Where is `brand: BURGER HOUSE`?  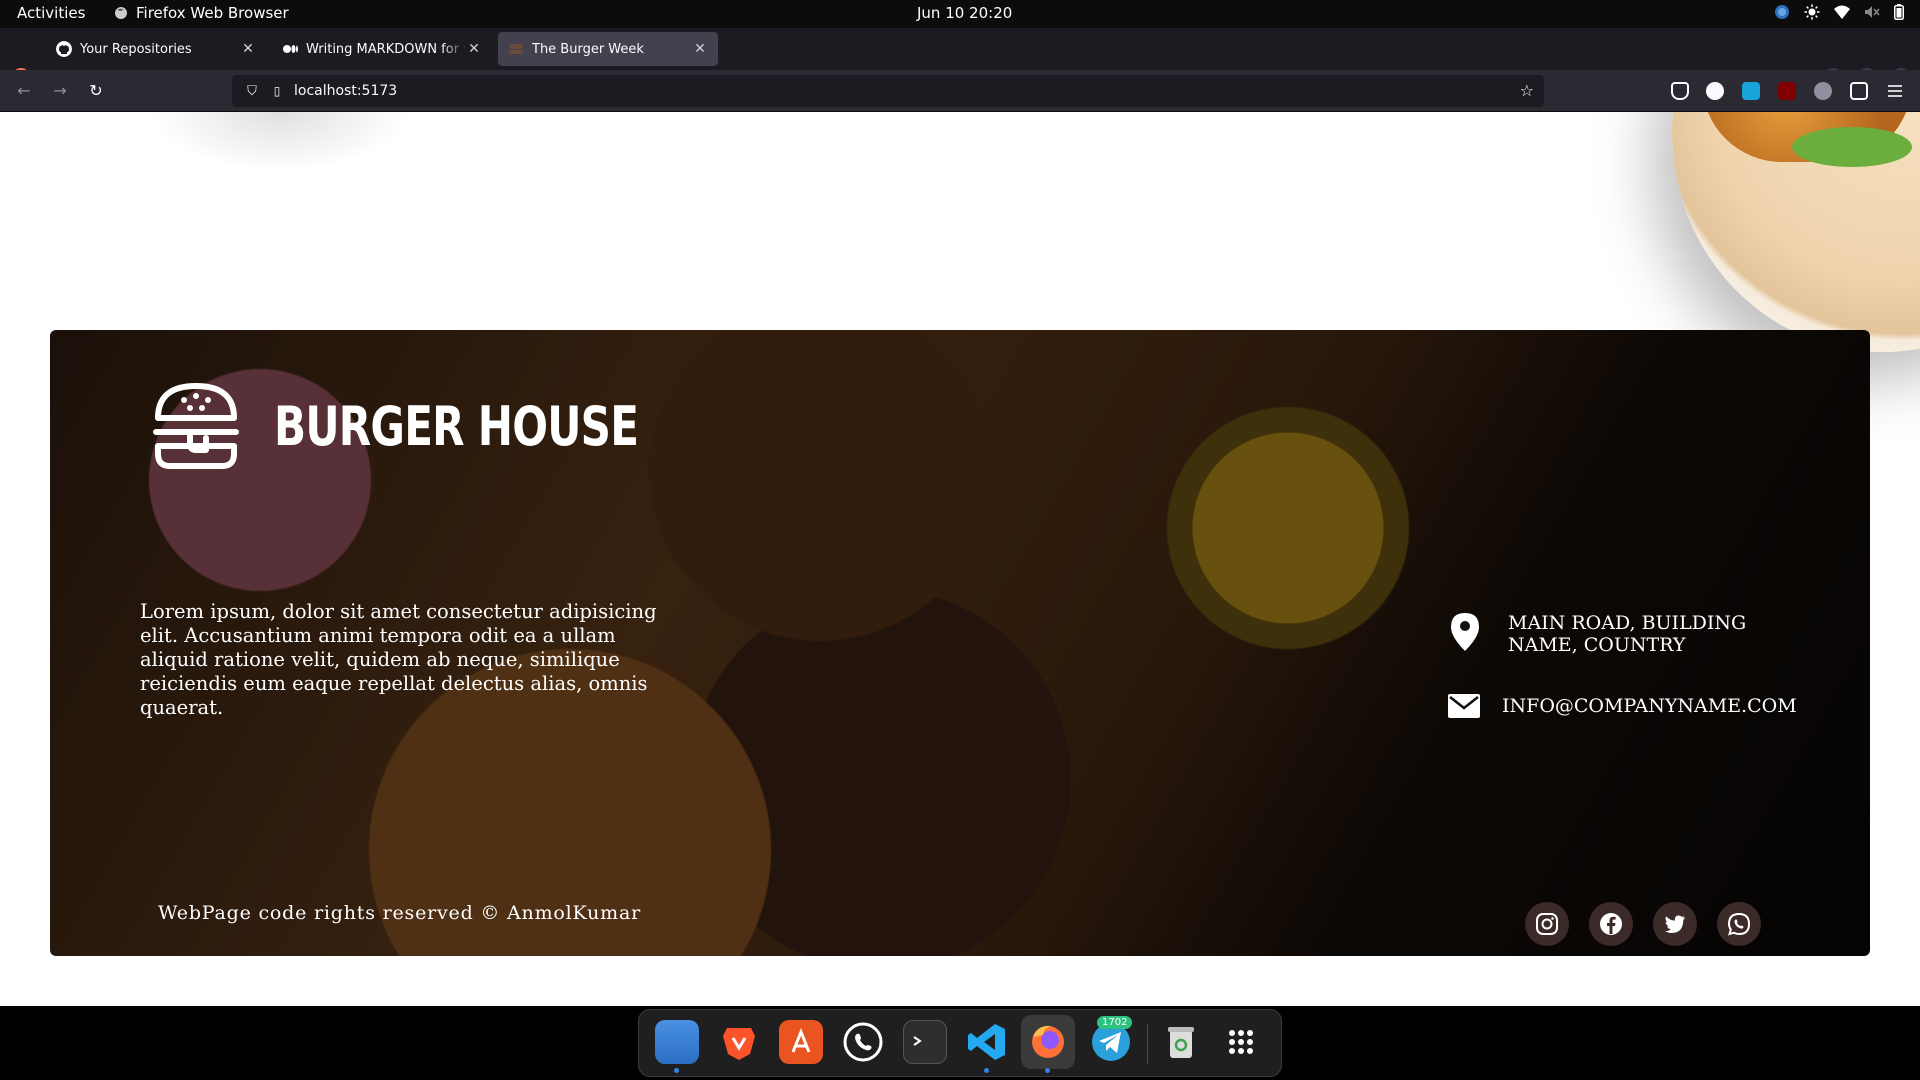
brand: BURGER HOUSE is located at coordinates (445, 426).